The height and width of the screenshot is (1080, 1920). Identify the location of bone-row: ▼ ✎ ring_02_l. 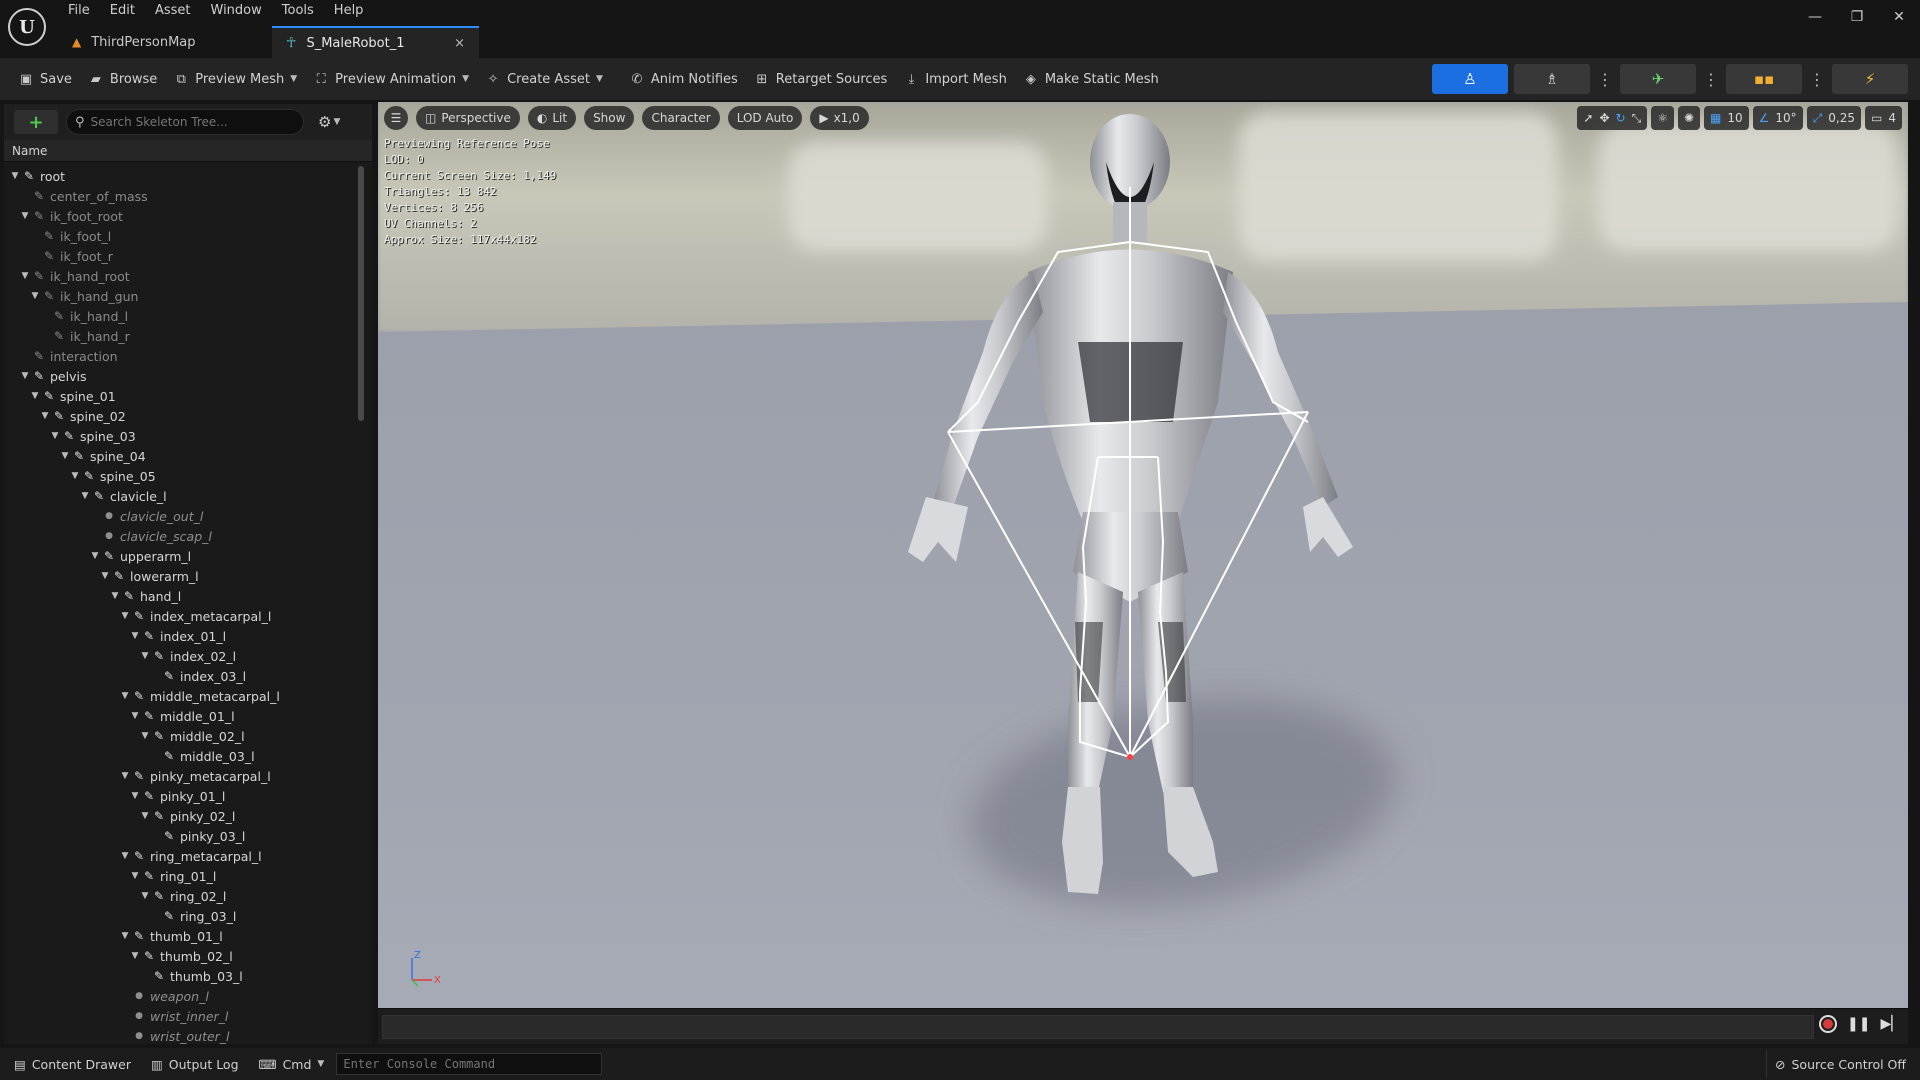
(180, 896).